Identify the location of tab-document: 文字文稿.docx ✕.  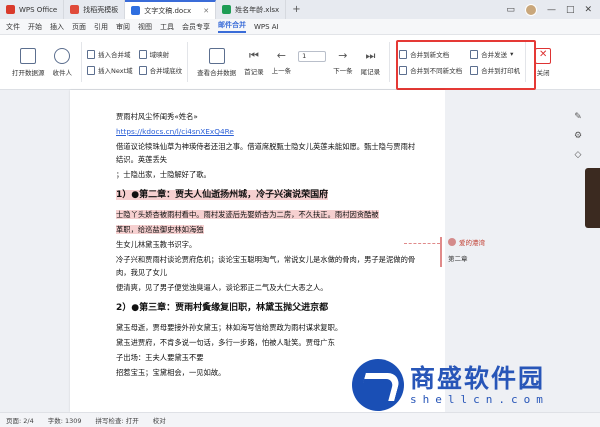
(171, 9).